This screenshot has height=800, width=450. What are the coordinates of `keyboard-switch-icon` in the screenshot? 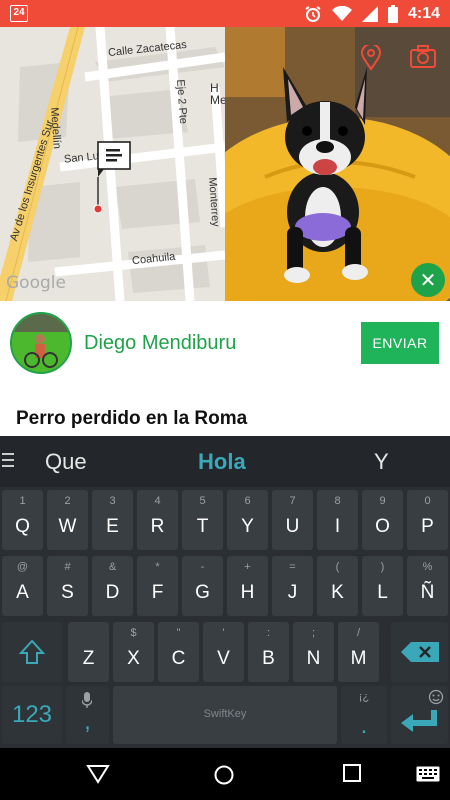 It's located at (428, 774).